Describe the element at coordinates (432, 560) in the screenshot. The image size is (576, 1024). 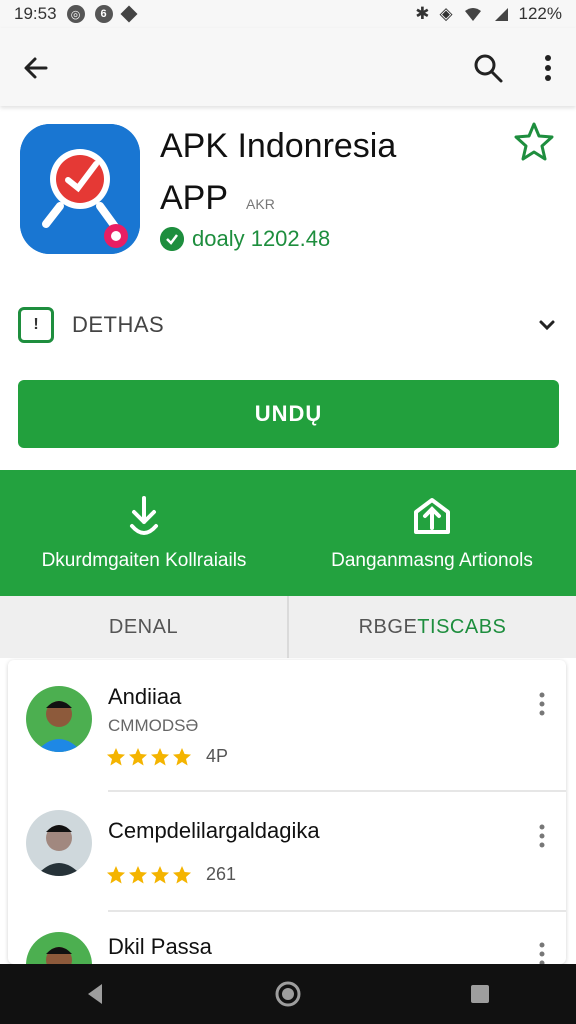
I see `action-share-label: Danganmasng Artionols` at that location.